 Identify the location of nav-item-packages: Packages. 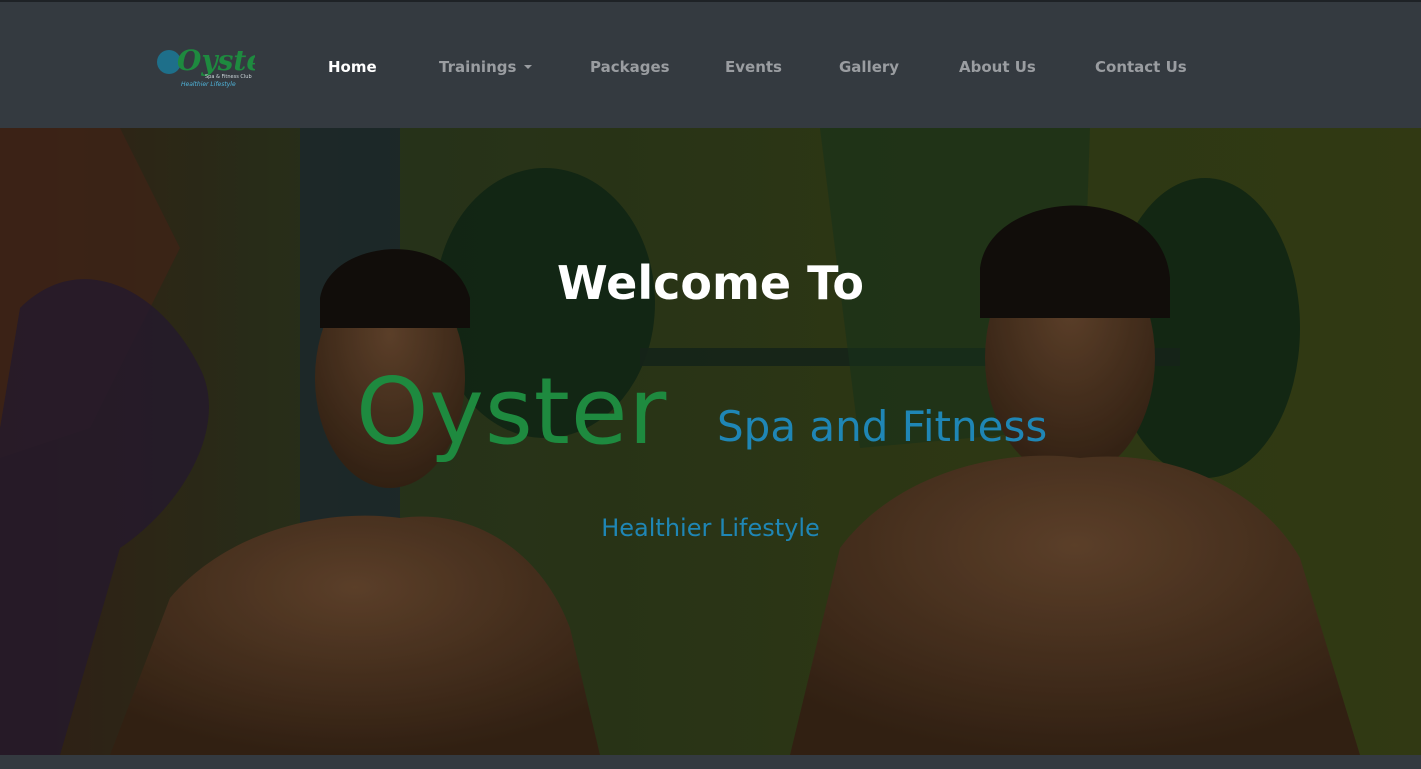
(630, 67).